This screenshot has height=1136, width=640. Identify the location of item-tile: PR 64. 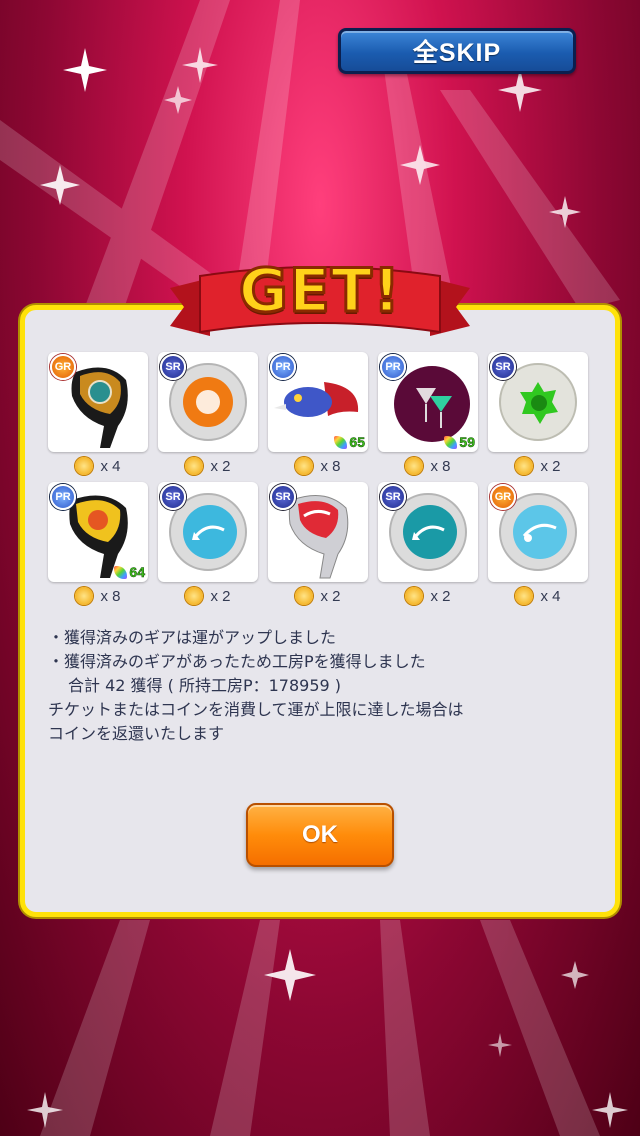
(98, 532).